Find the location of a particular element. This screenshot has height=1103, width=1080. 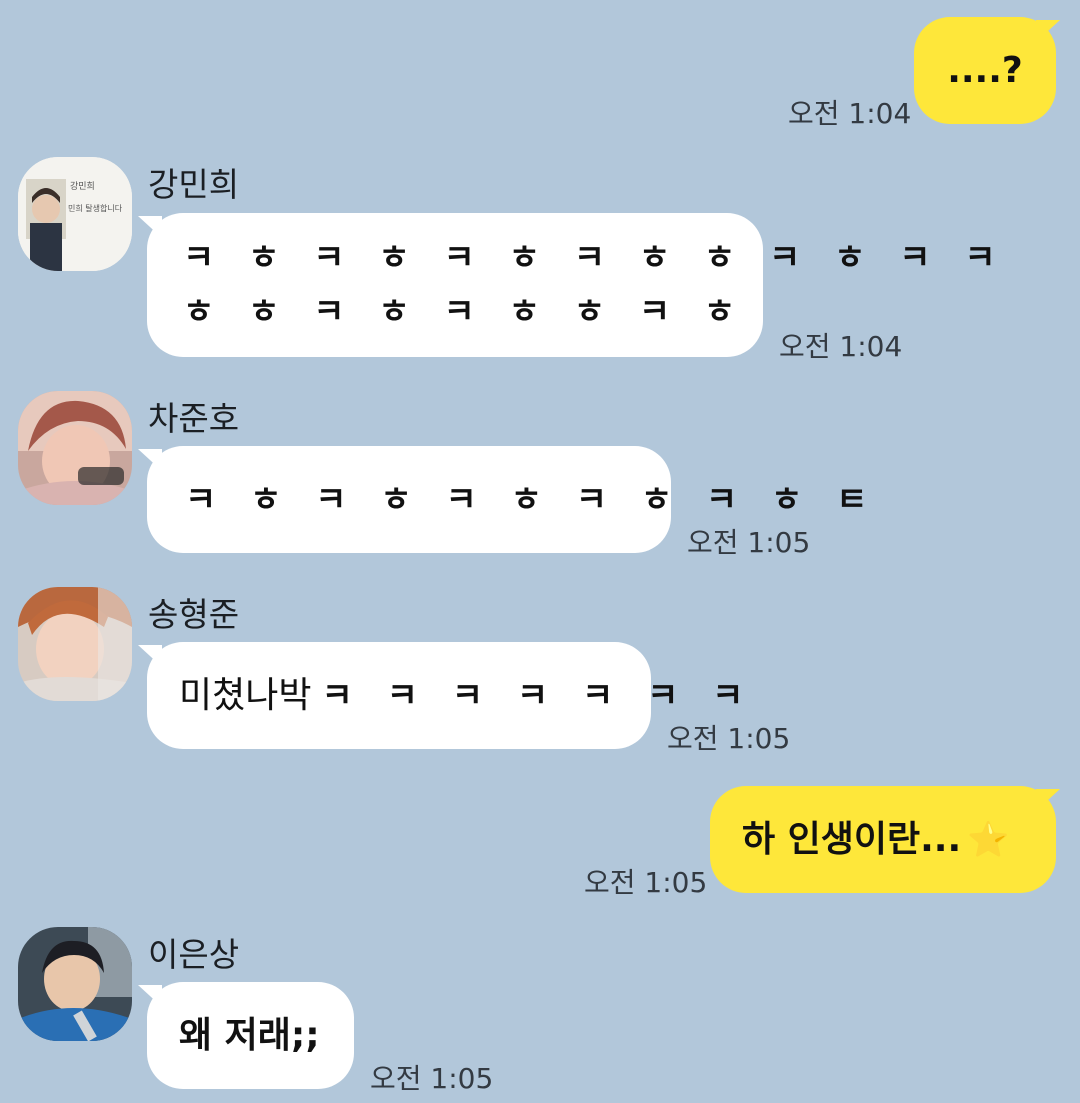

message-text: 미쳤나박 is located at coordinates (245, 695).